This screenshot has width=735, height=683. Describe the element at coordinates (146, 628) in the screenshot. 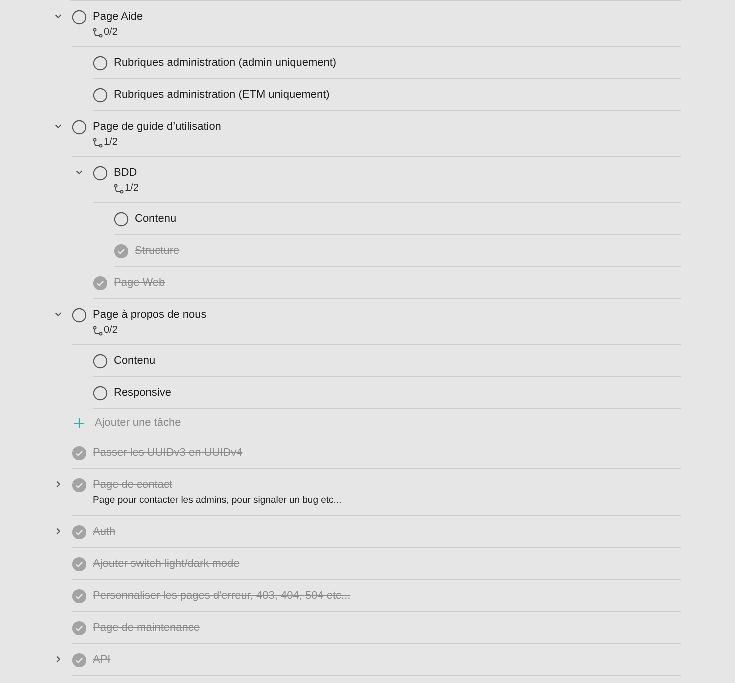

I see `task-title: Page de maintenance` at that location.